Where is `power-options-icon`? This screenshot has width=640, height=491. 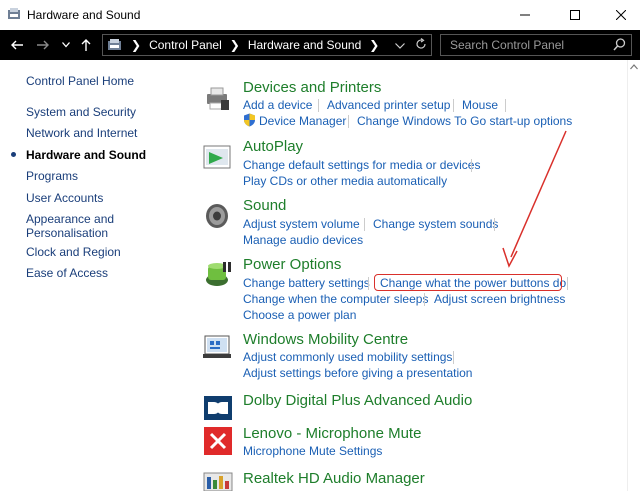
power-options-icon is located at coordinates (218, 273).